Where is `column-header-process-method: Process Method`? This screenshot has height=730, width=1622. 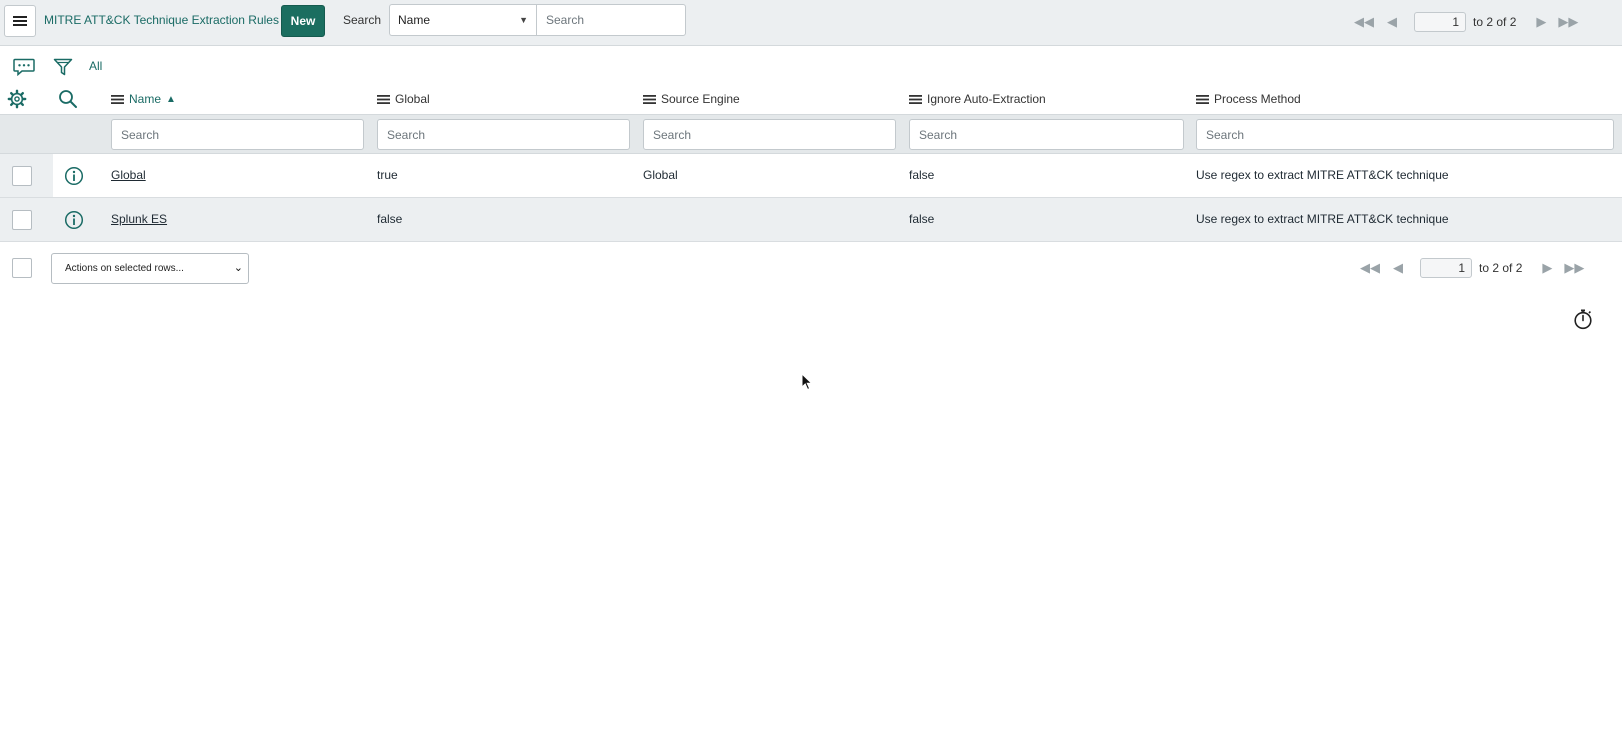
column-header-process-method: Process Method is located at coordinates (1248, 99).